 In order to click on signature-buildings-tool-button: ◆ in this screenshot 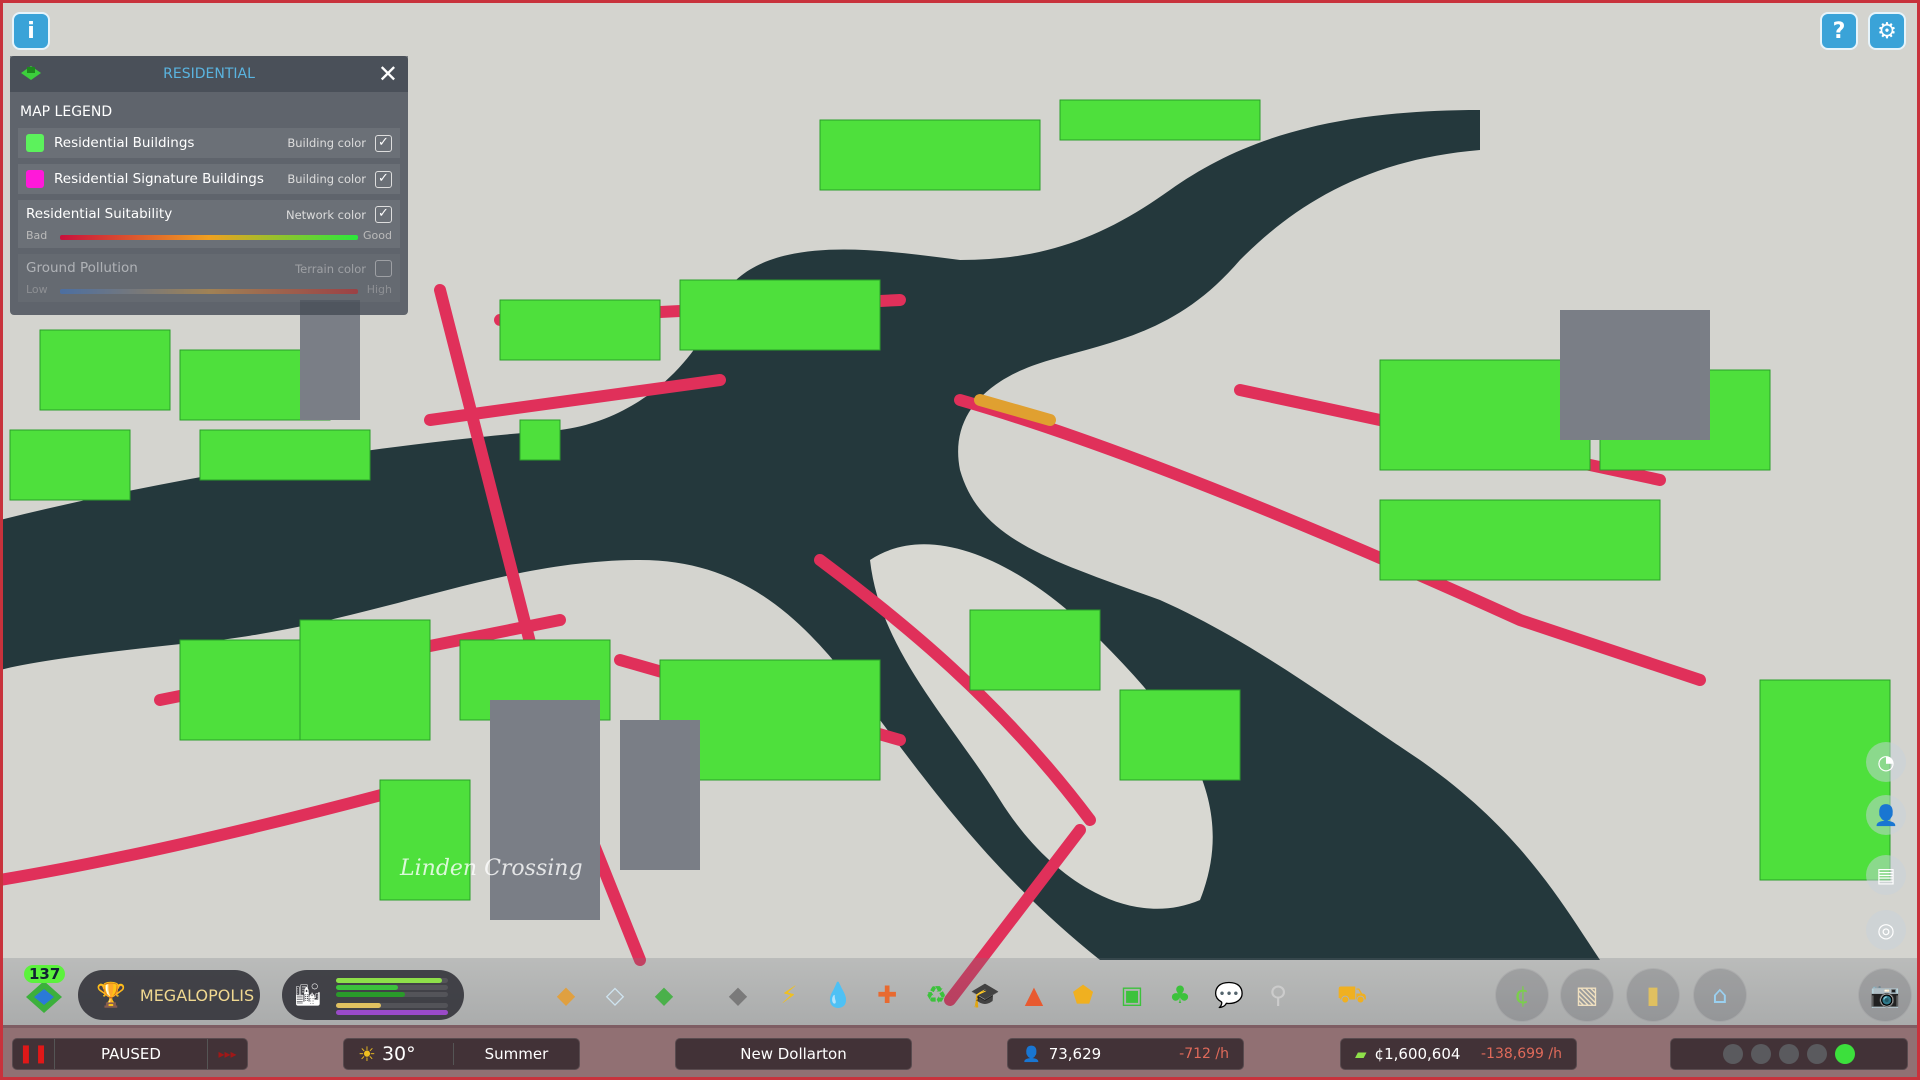, I will do `click(664, 995)`.